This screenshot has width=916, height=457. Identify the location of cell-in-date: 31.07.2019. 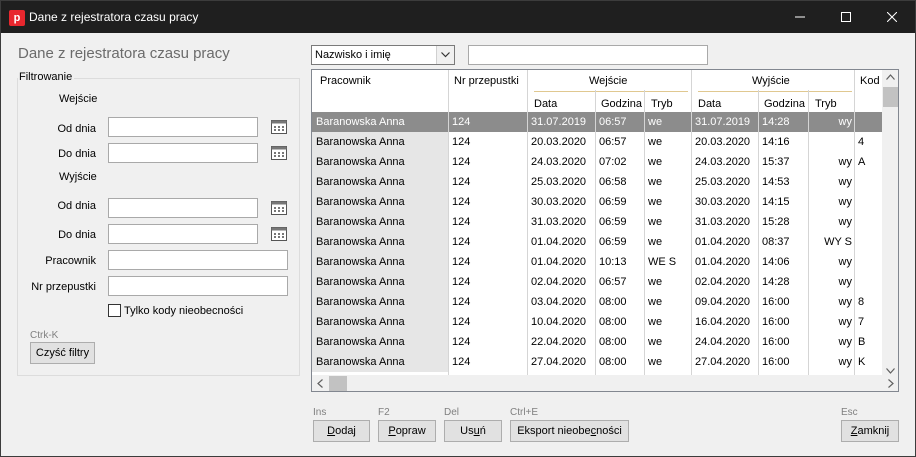
(559, 122).